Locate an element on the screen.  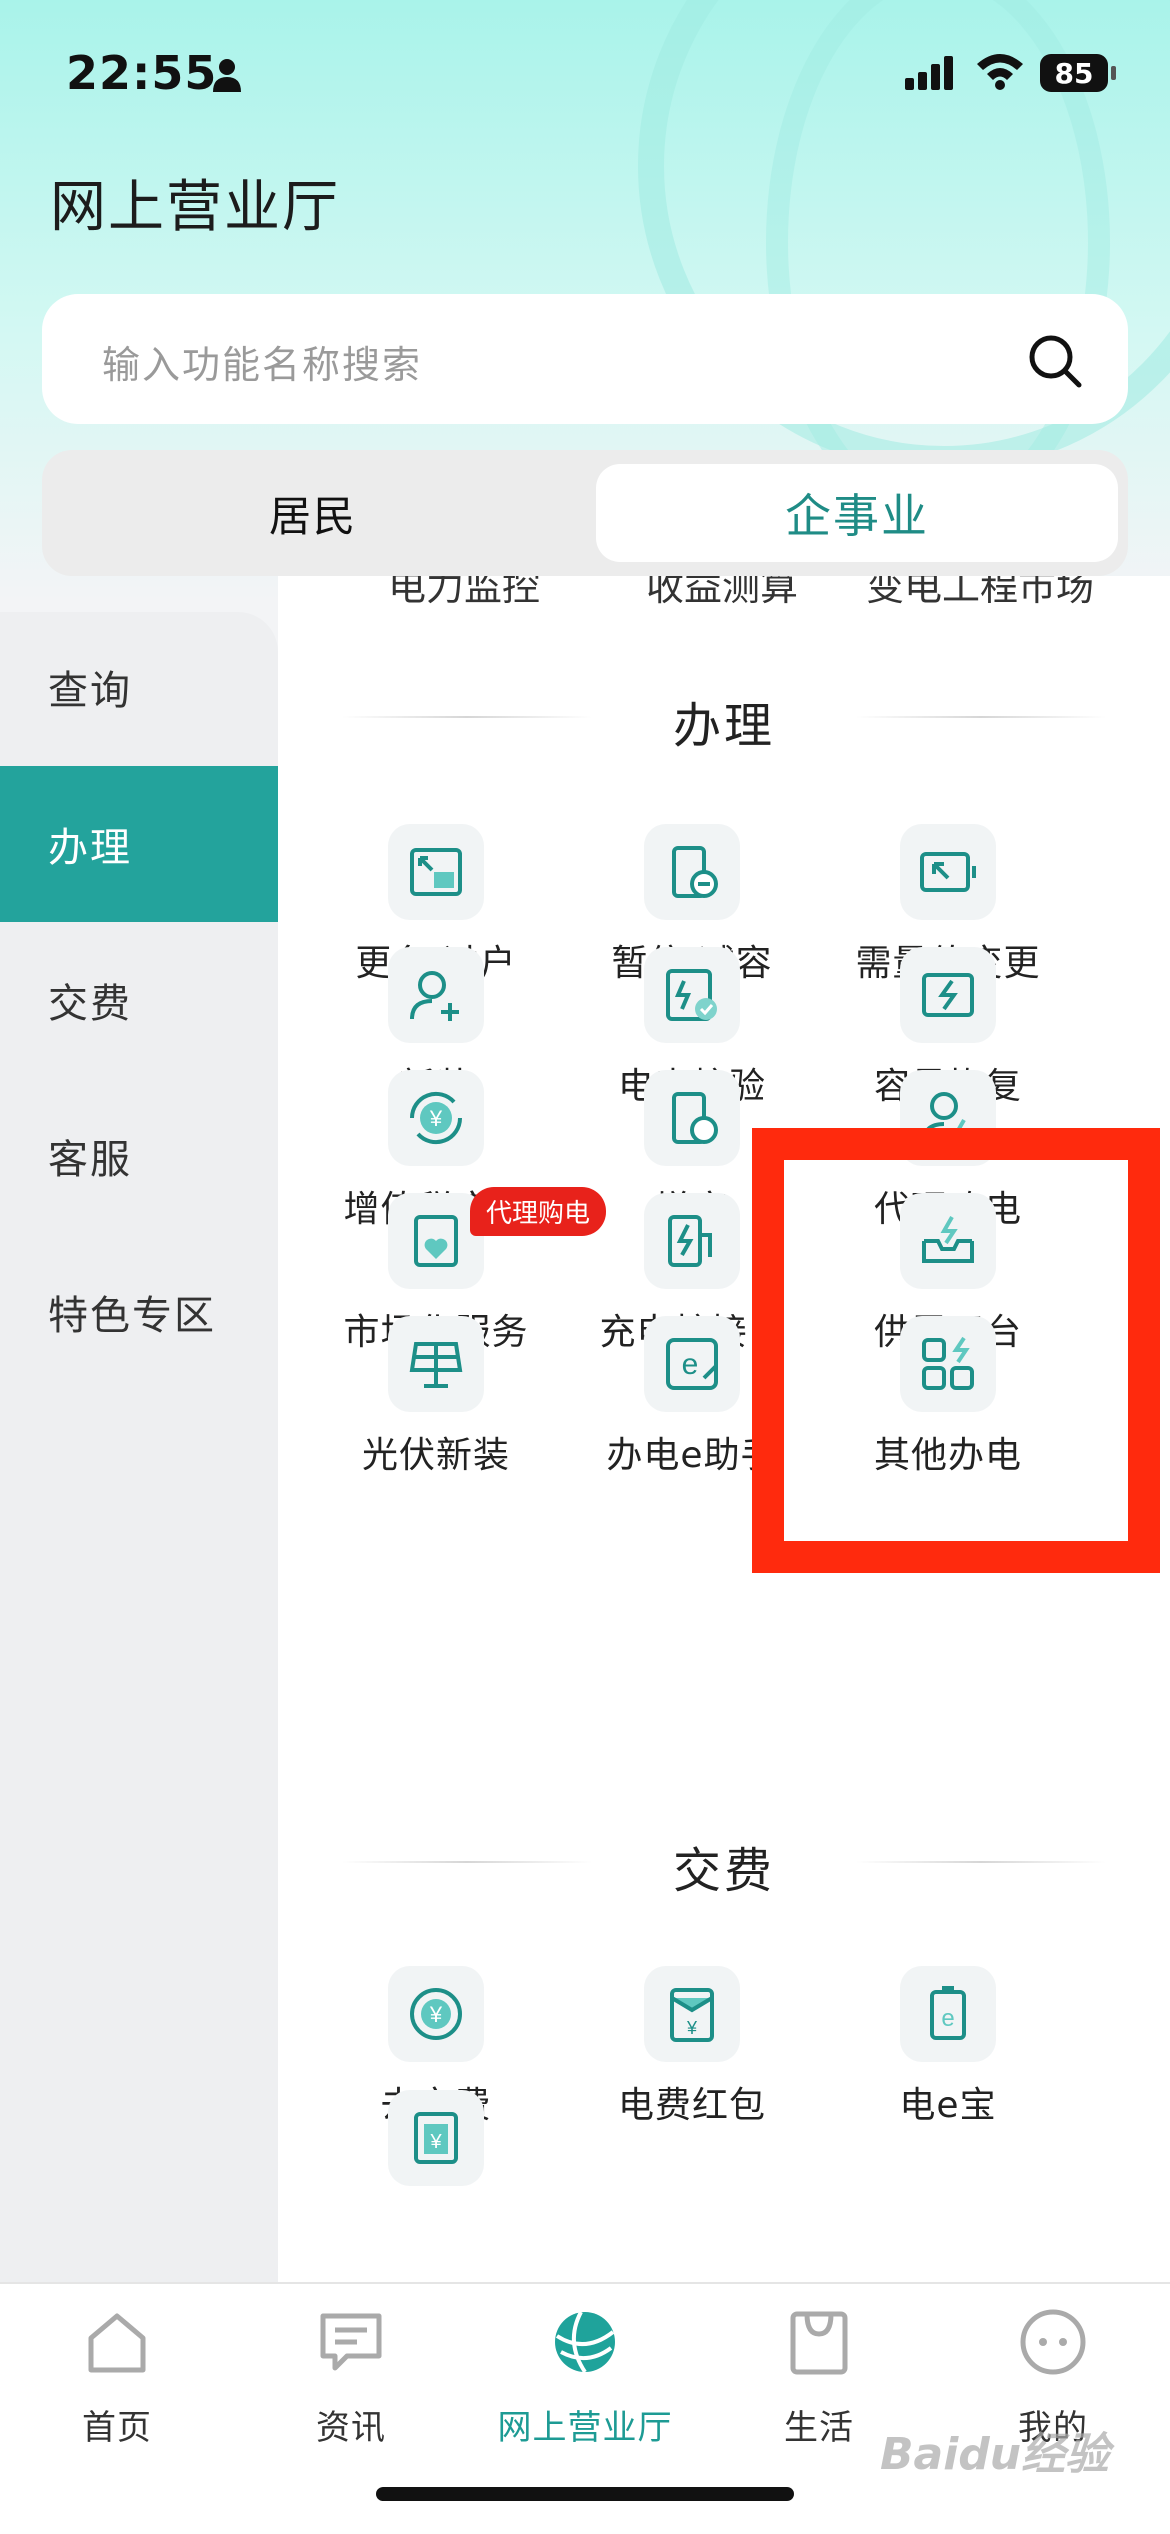
bill-icon: ¥ is located at coordinates (436, 2138).